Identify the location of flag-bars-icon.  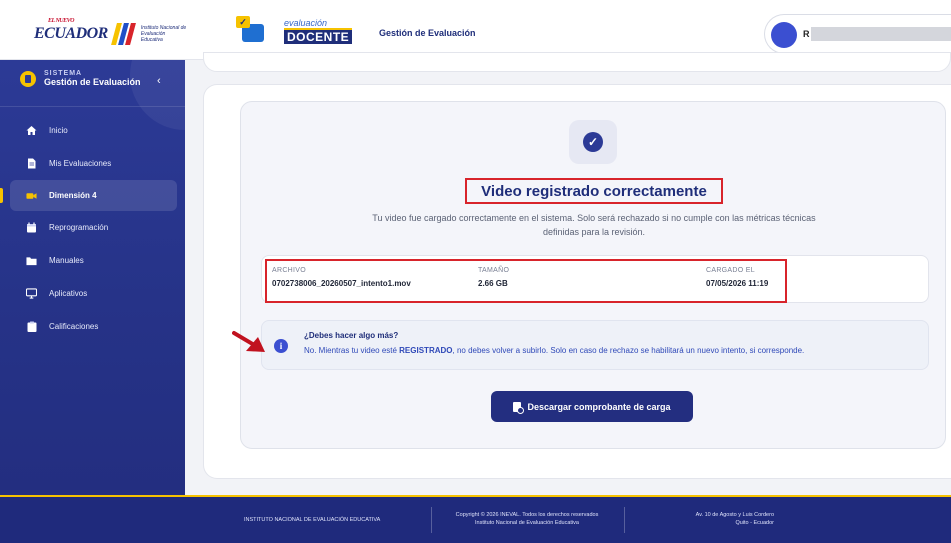
(123, 34).